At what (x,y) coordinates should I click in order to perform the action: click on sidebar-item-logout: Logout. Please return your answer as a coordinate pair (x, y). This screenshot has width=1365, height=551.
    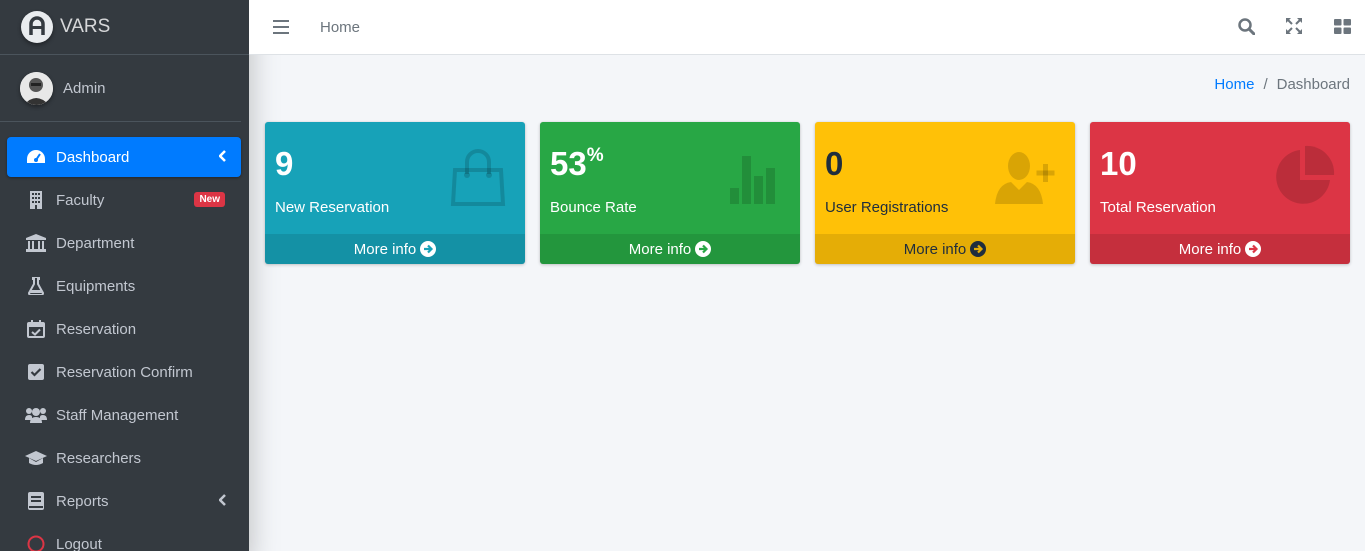
    Looking at the image, I should click on (124, 537).